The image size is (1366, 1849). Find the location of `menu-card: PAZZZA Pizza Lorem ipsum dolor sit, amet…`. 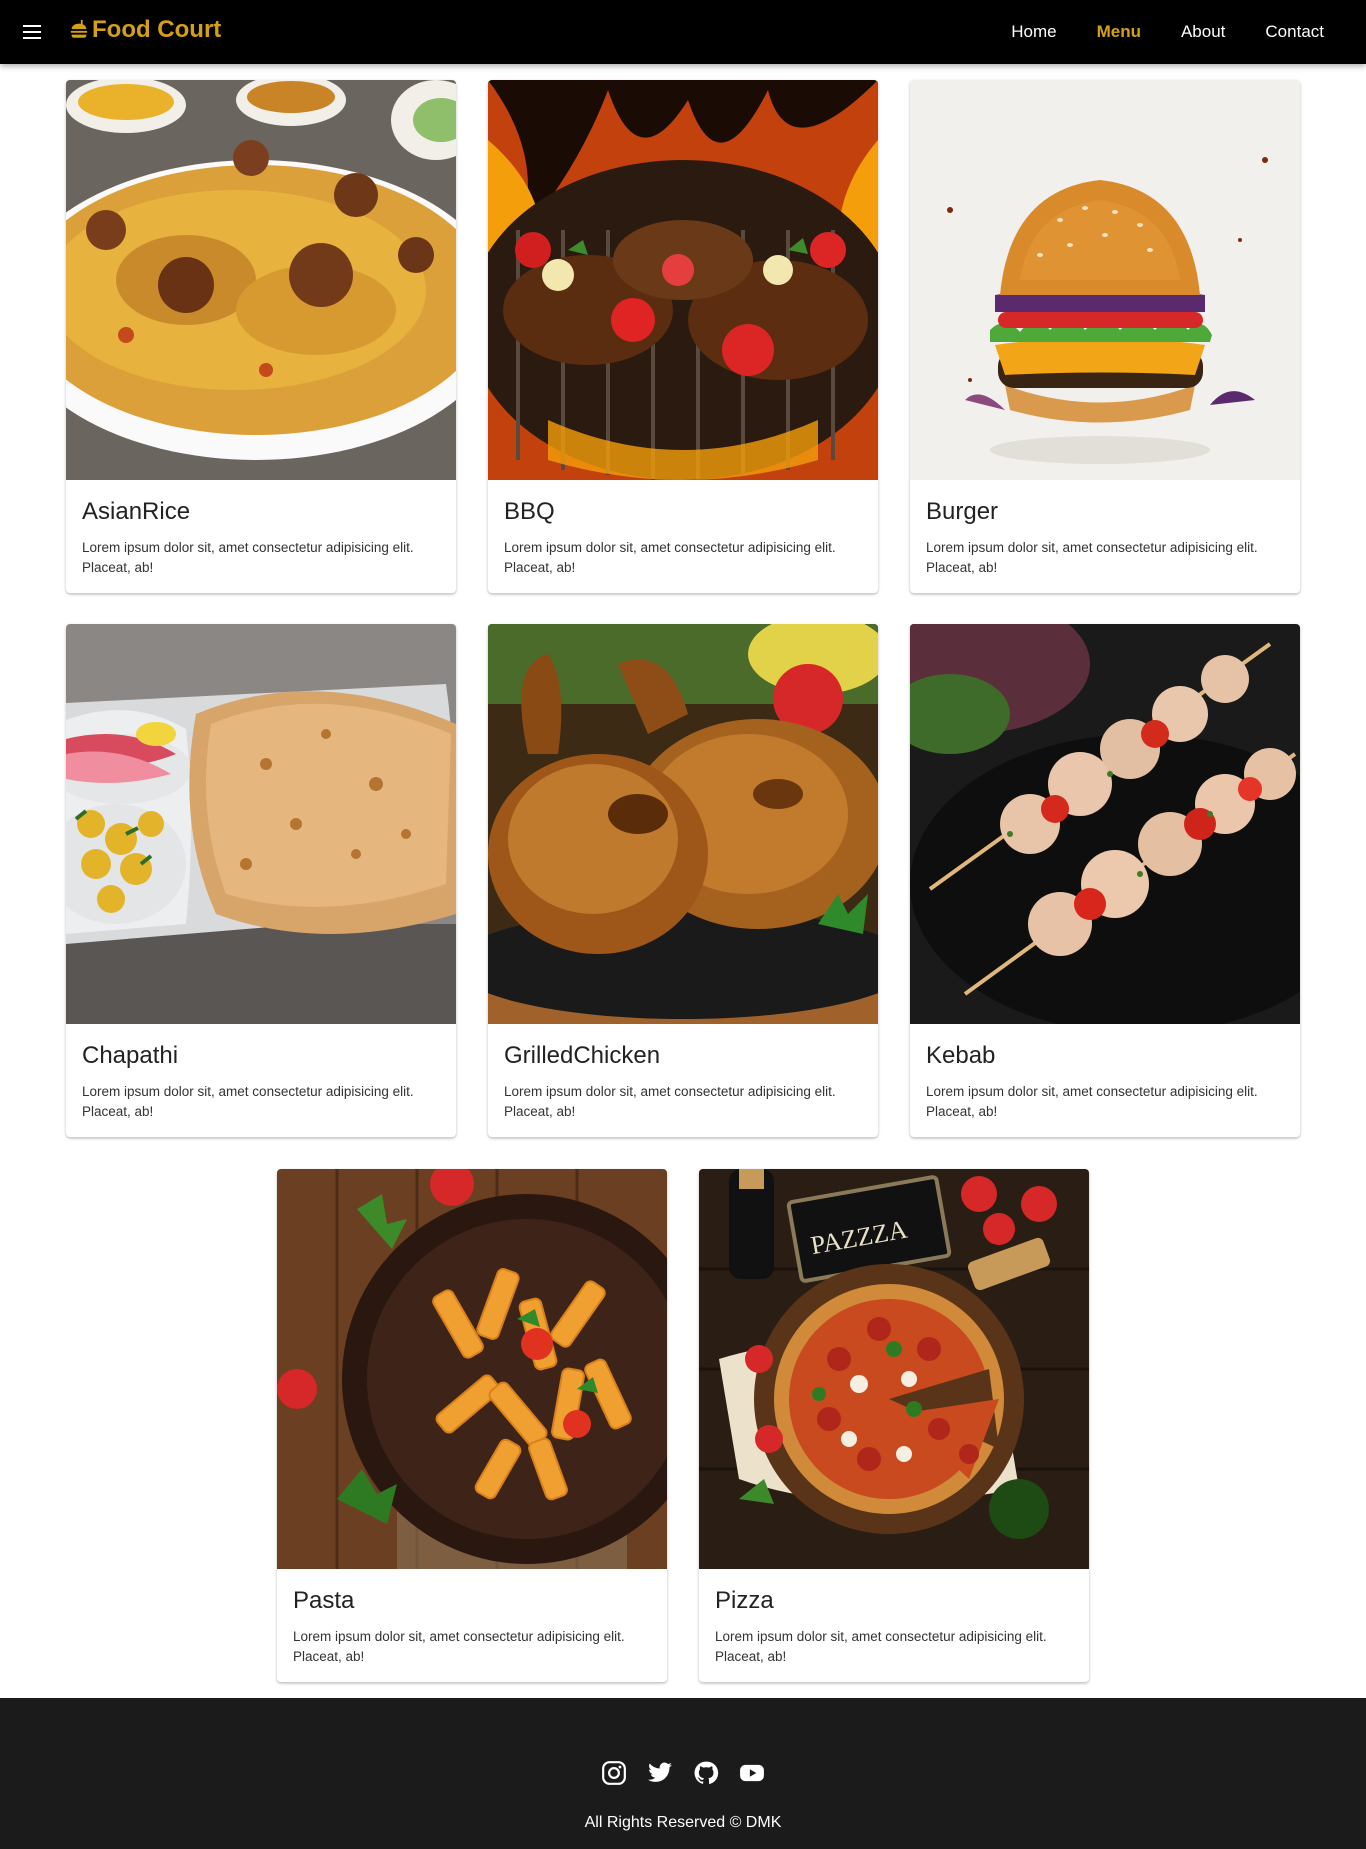

menu-card: PAZZZA Pizza Lorem ipsum dolor sit, amet… is located at coordinates (894, 1425).